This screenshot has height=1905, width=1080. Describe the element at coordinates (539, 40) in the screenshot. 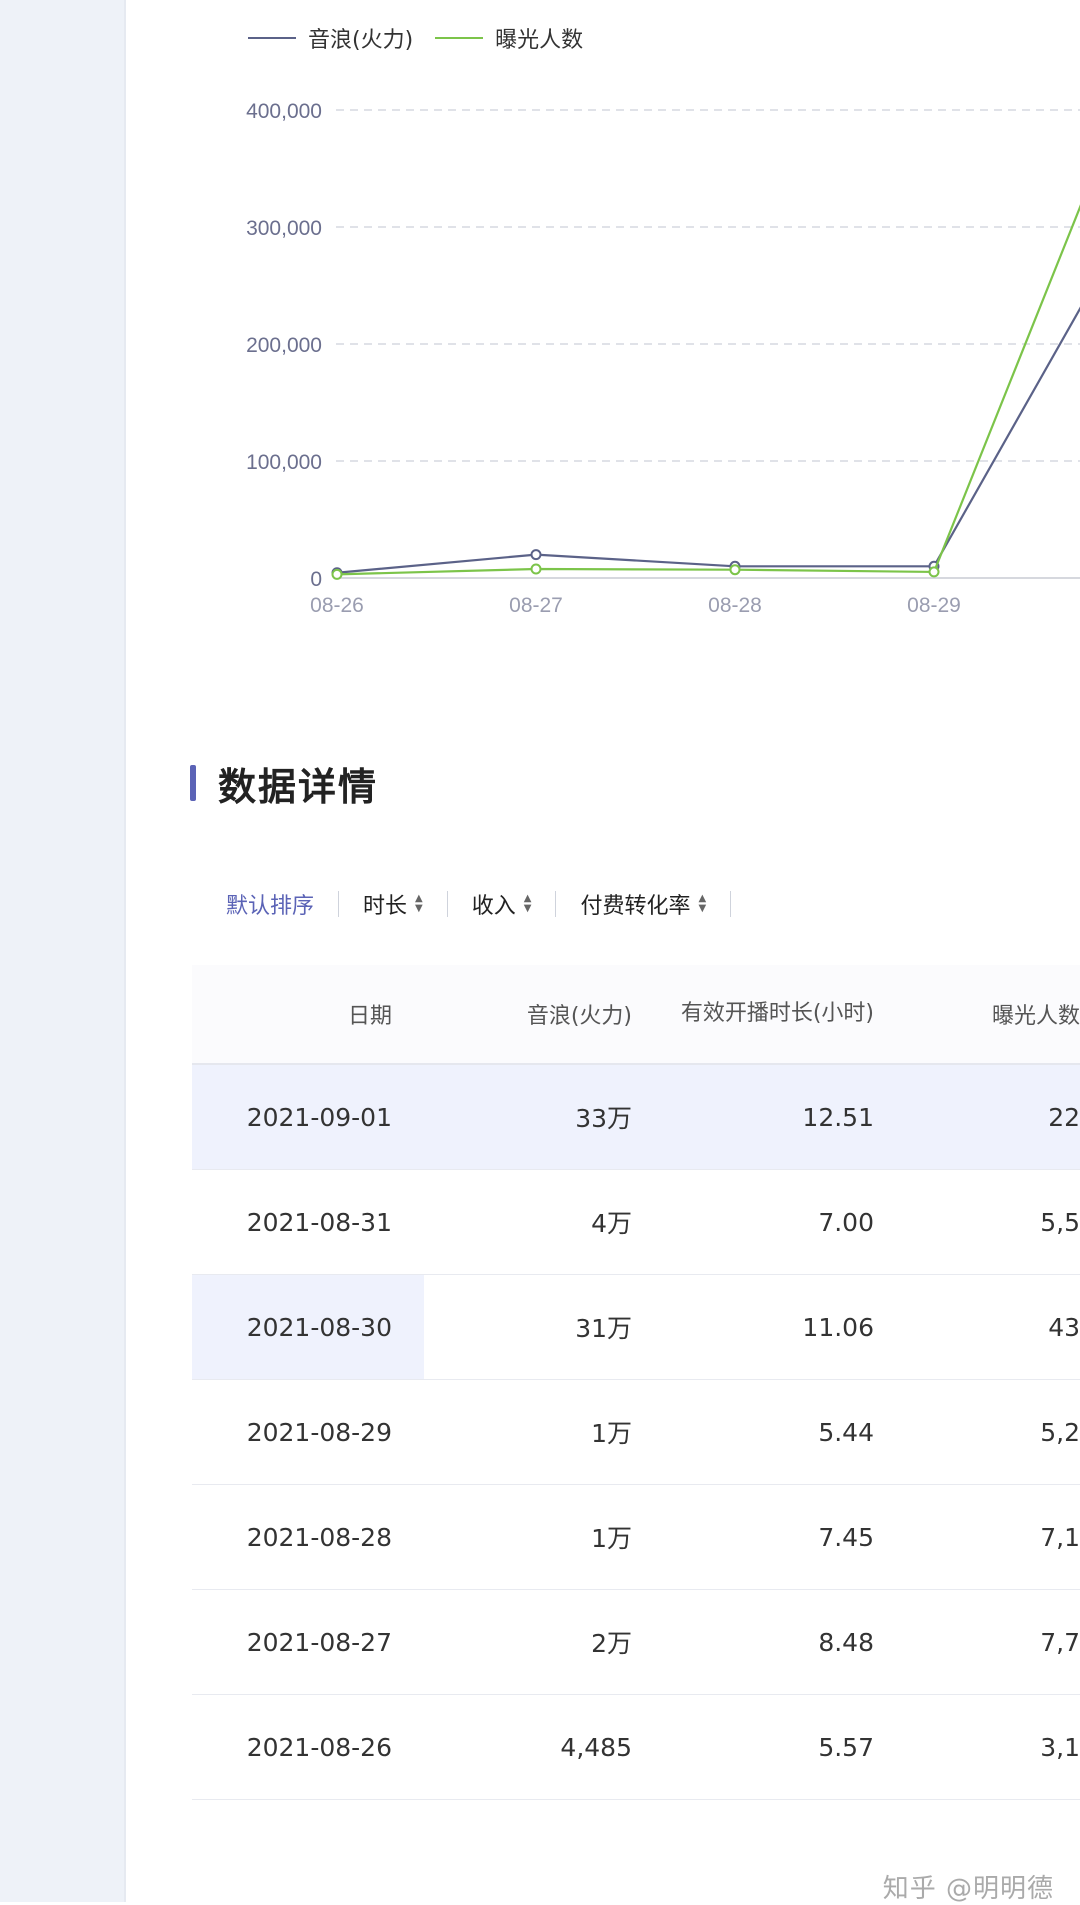

I see `legend-label-exposure: 曝光人数` at that location.